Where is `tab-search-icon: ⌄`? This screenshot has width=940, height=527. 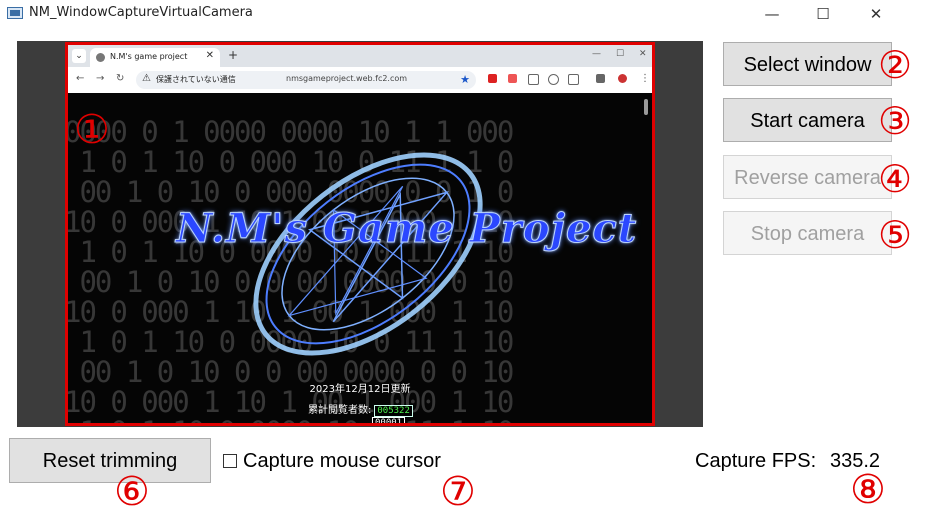
tab-search-icon: ⌄ is located at coordinates (79, 56).